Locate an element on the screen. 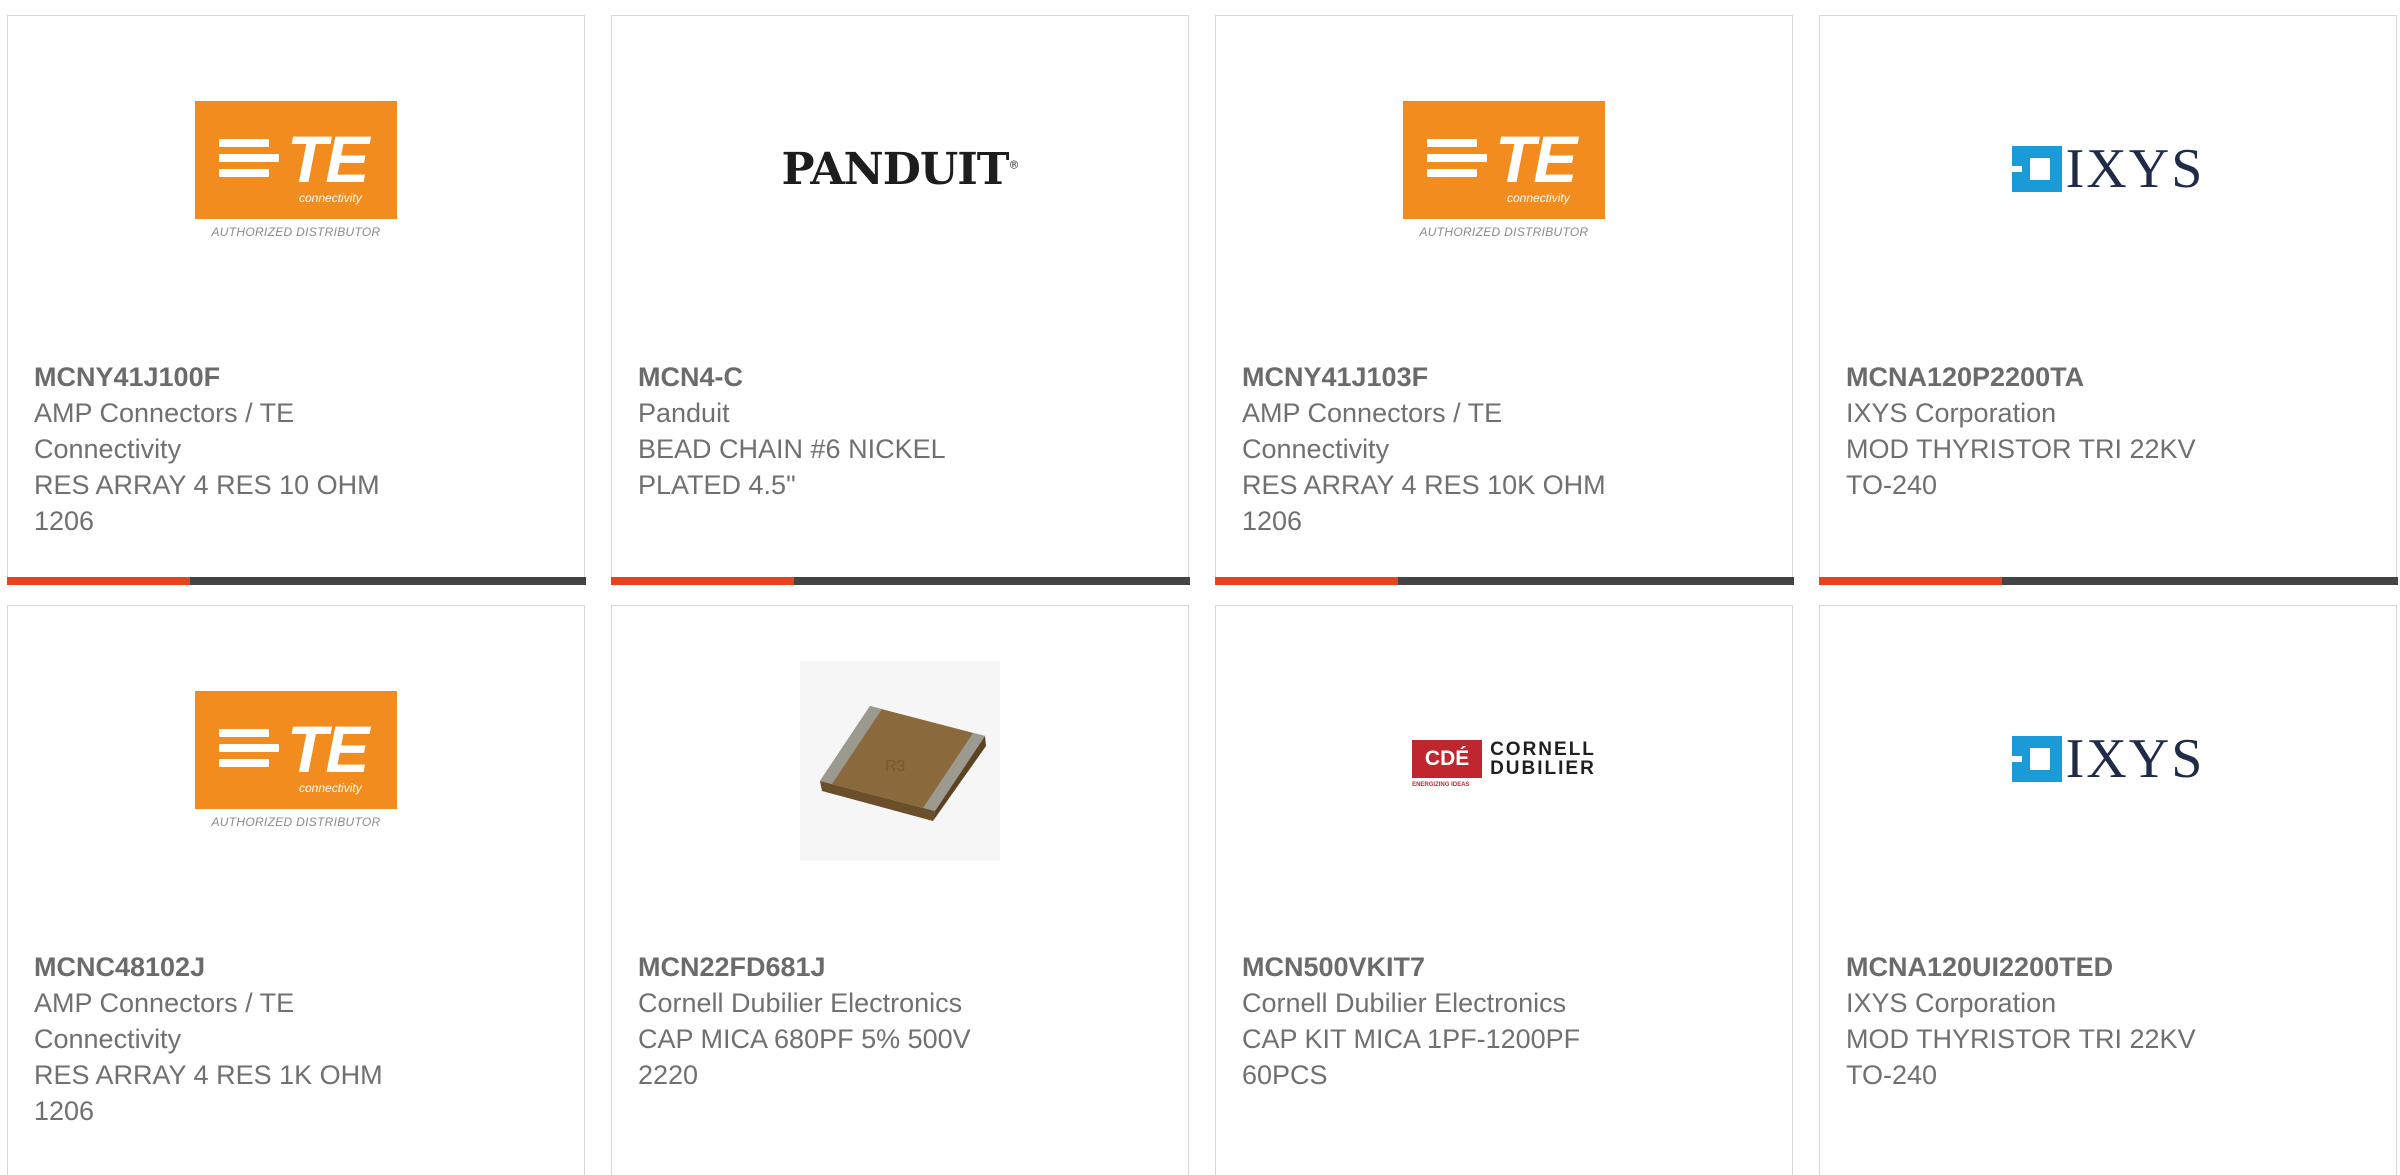 This screenshot has width=2400, height=1175. product-image: PANDUIT® is located at coordinates (900, 181).